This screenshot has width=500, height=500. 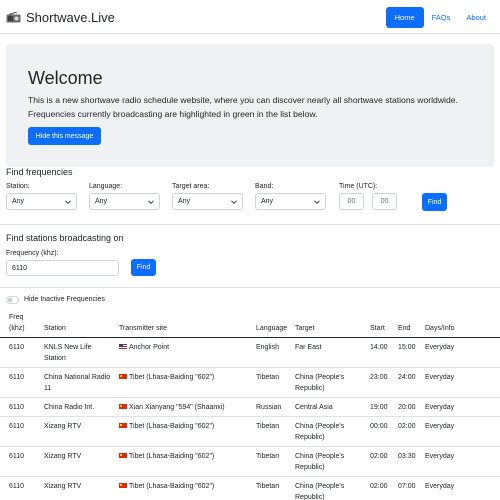 What do you see at coordinates (18, 201) in the screenshot?
I see `station-select-value: Any` at bounding box center [18, 201].